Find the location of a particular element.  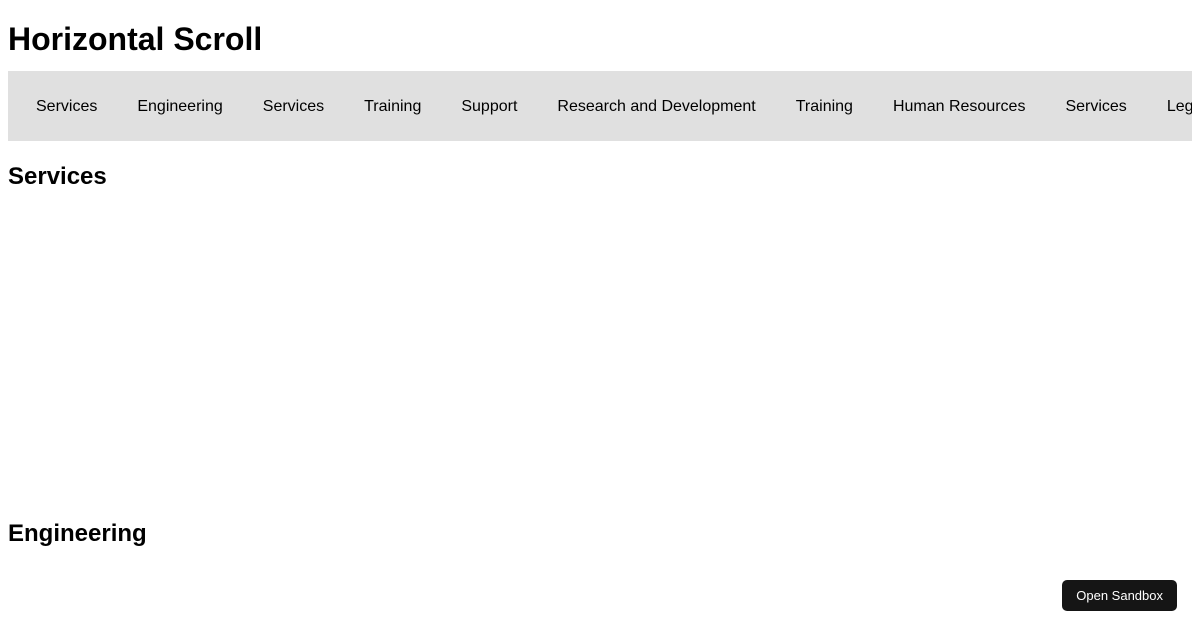

section-heading-services: Services is located at coordinates (57, 176).